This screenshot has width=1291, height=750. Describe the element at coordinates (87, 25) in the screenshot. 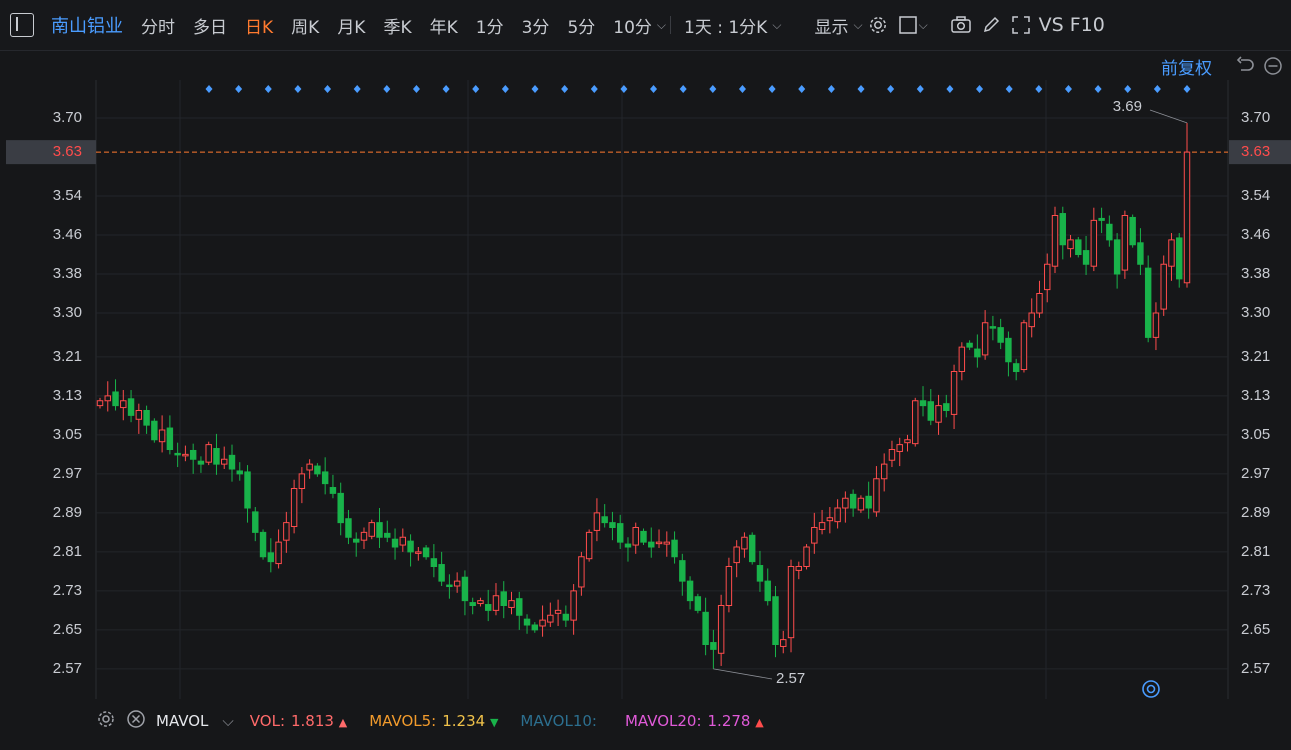

I see `stock-name: 南山铝业` at that location.